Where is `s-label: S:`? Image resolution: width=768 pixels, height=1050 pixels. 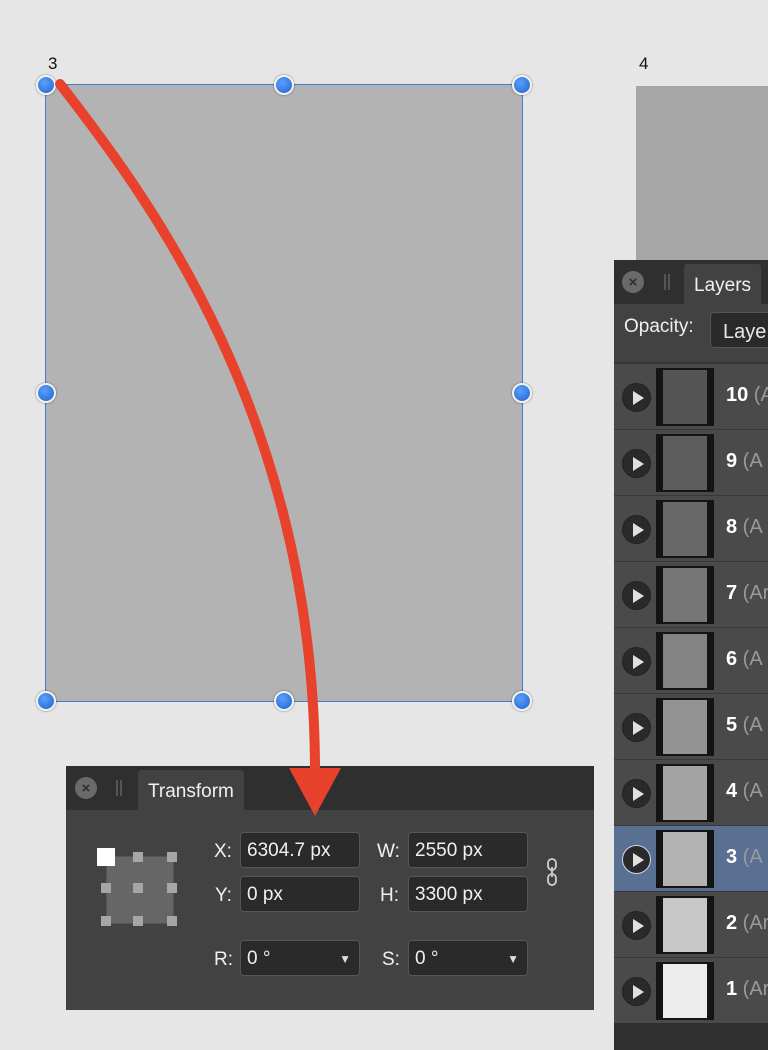 s-label: S: is located at coordinates (391, 959).